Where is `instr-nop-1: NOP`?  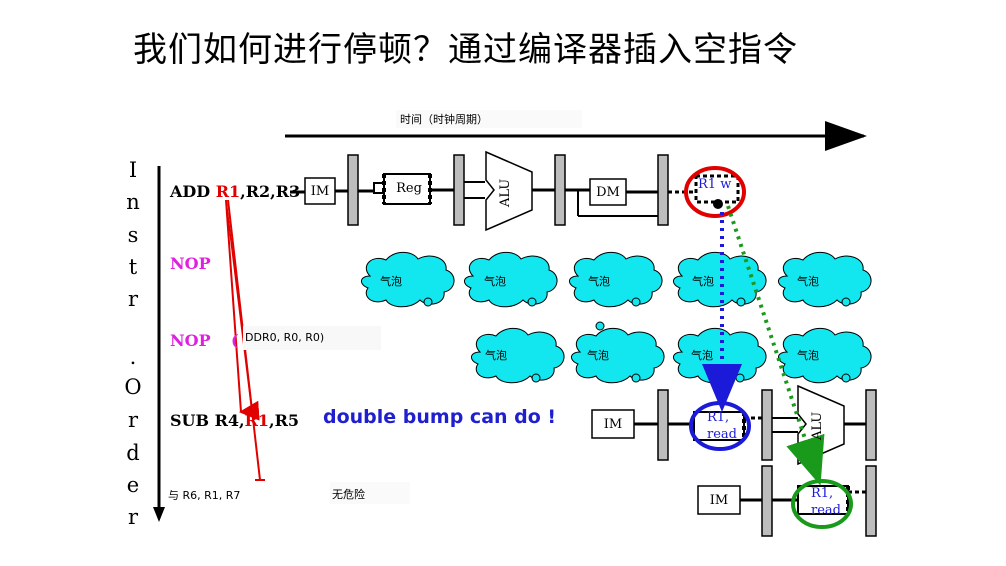 instr-nop-1: NOP is located at coordinates (190, 263).